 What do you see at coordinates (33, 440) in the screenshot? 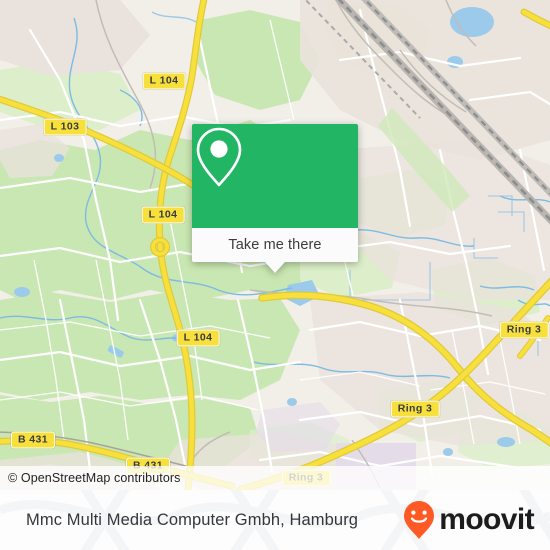
I see `road-shield: B 431` at bounding box center [33, 440].